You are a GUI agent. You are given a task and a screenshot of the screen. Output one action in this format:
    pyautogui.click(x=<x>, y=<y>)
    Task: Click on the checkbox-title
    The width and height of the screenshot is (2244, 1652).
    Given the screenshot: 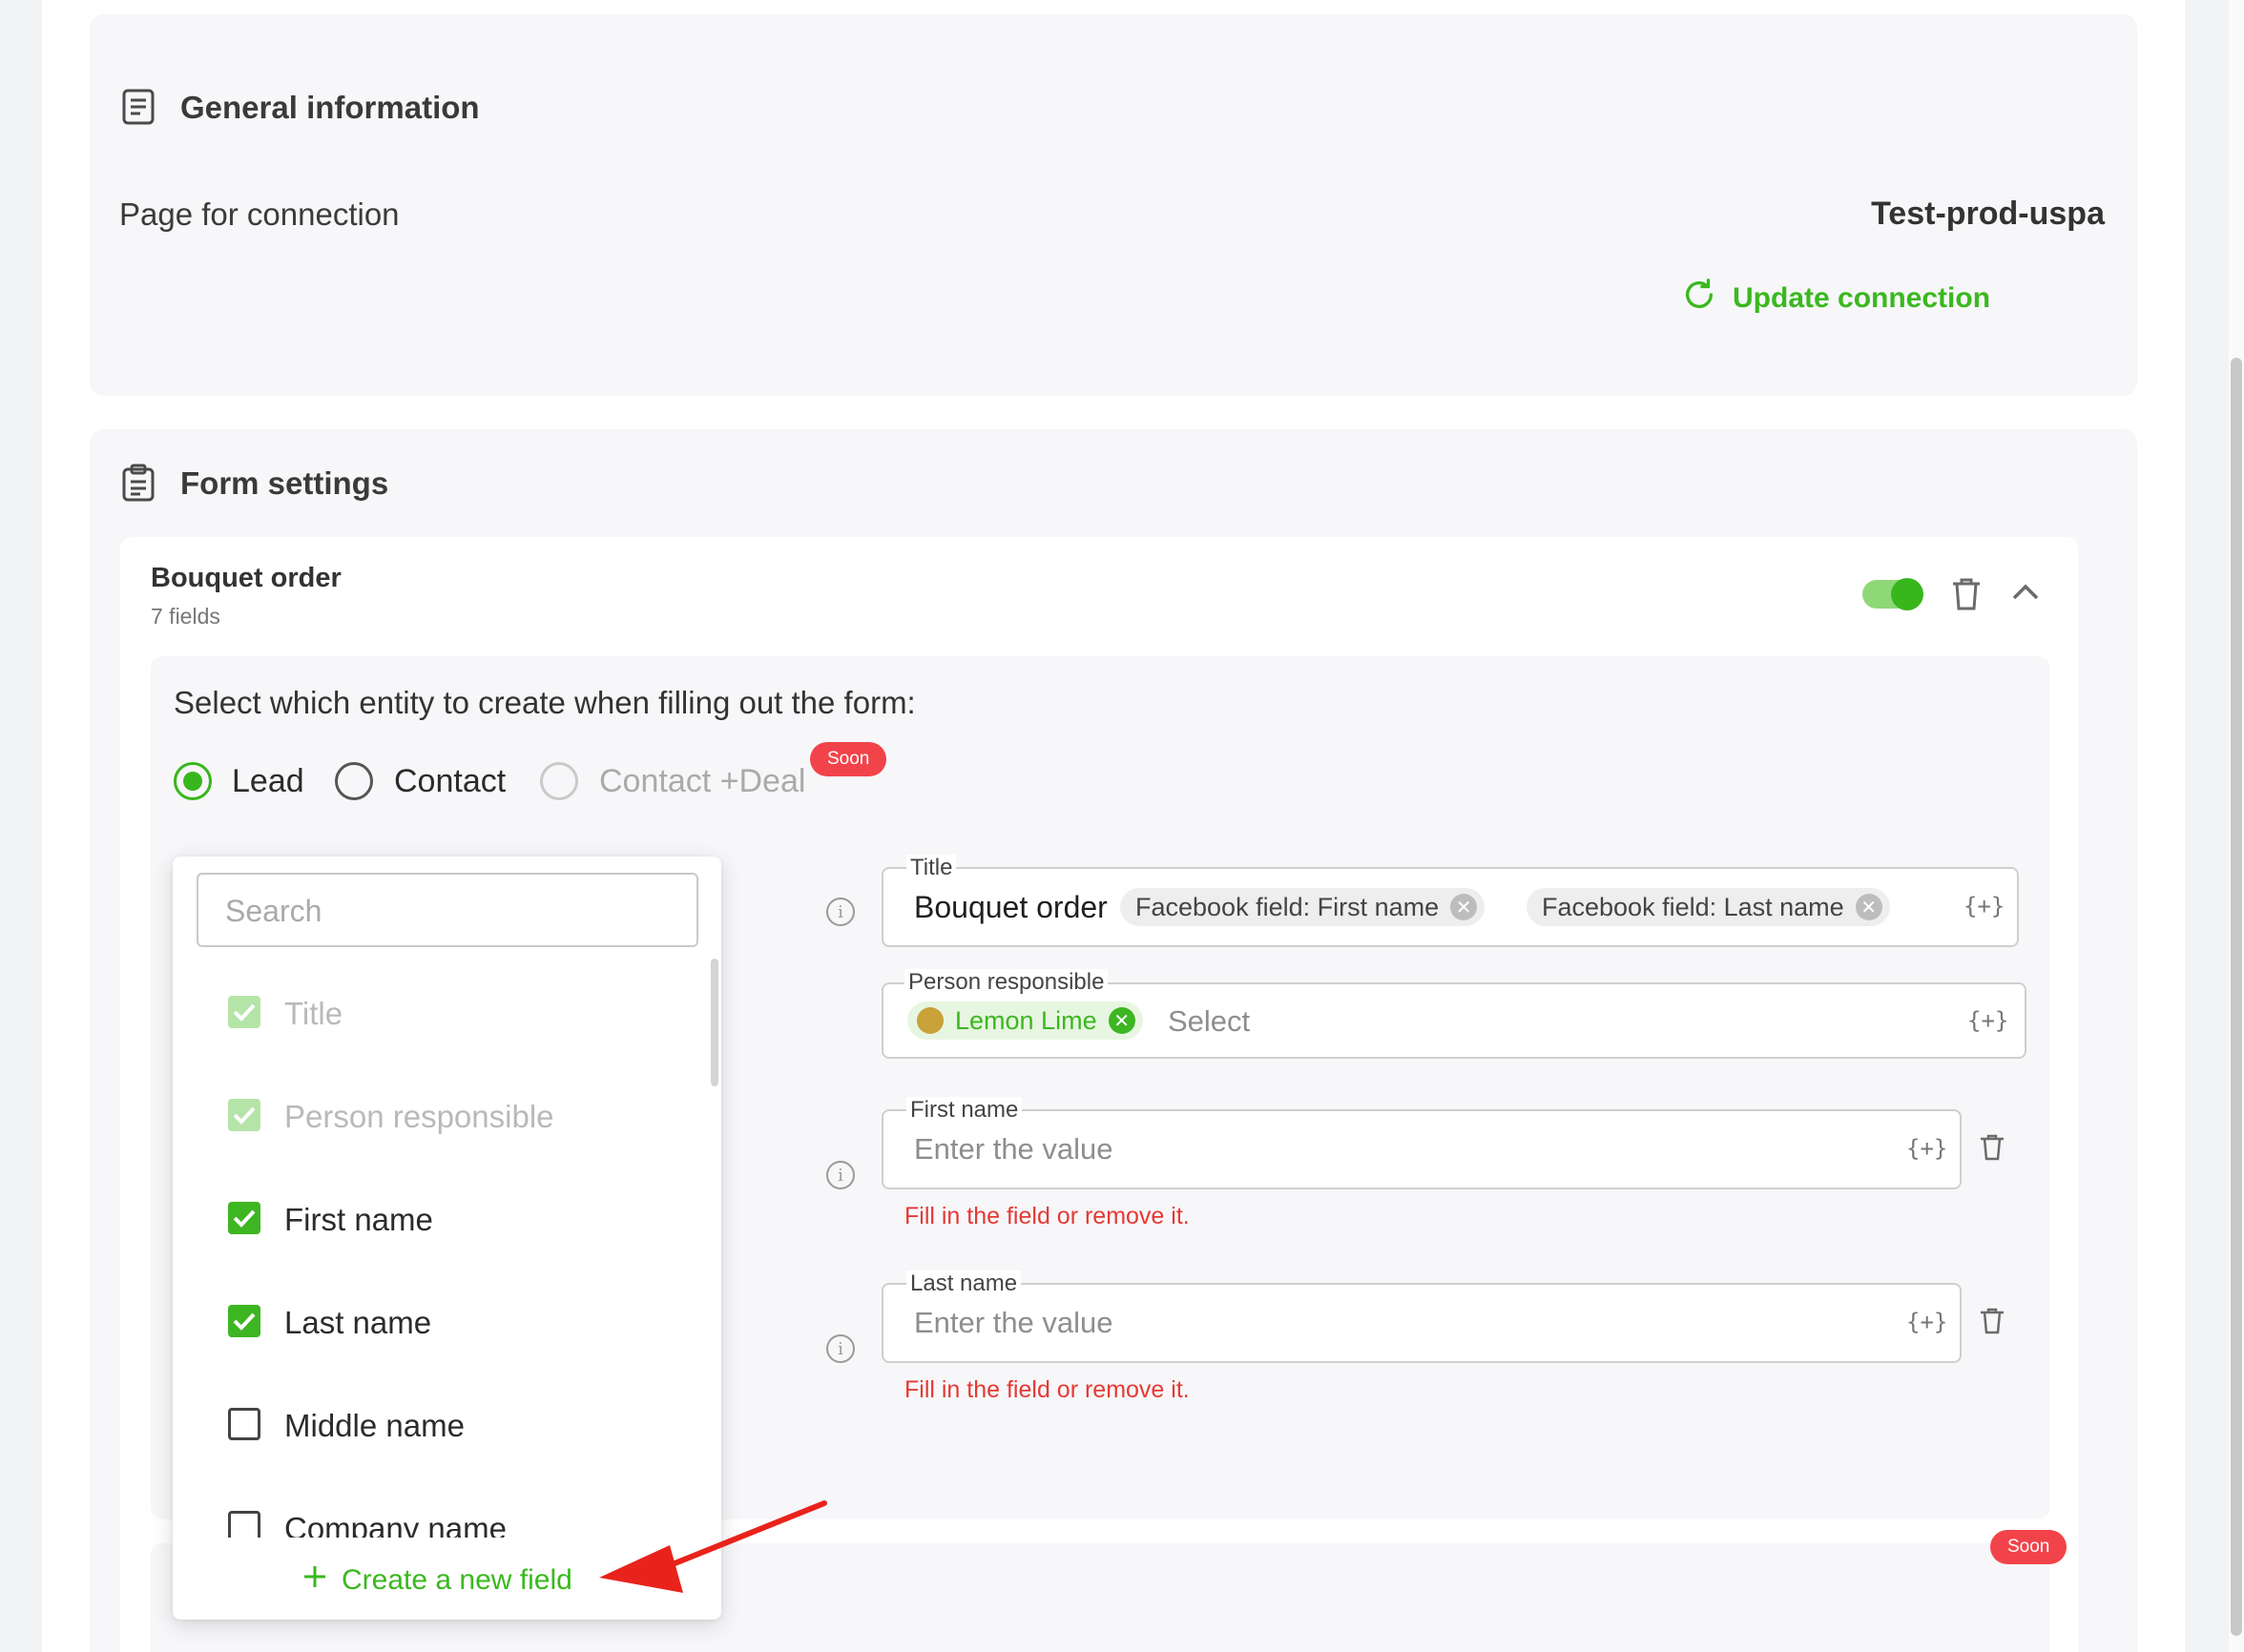 What is the action you would take?
    pyautogui.click(x=244, y=1012)
    